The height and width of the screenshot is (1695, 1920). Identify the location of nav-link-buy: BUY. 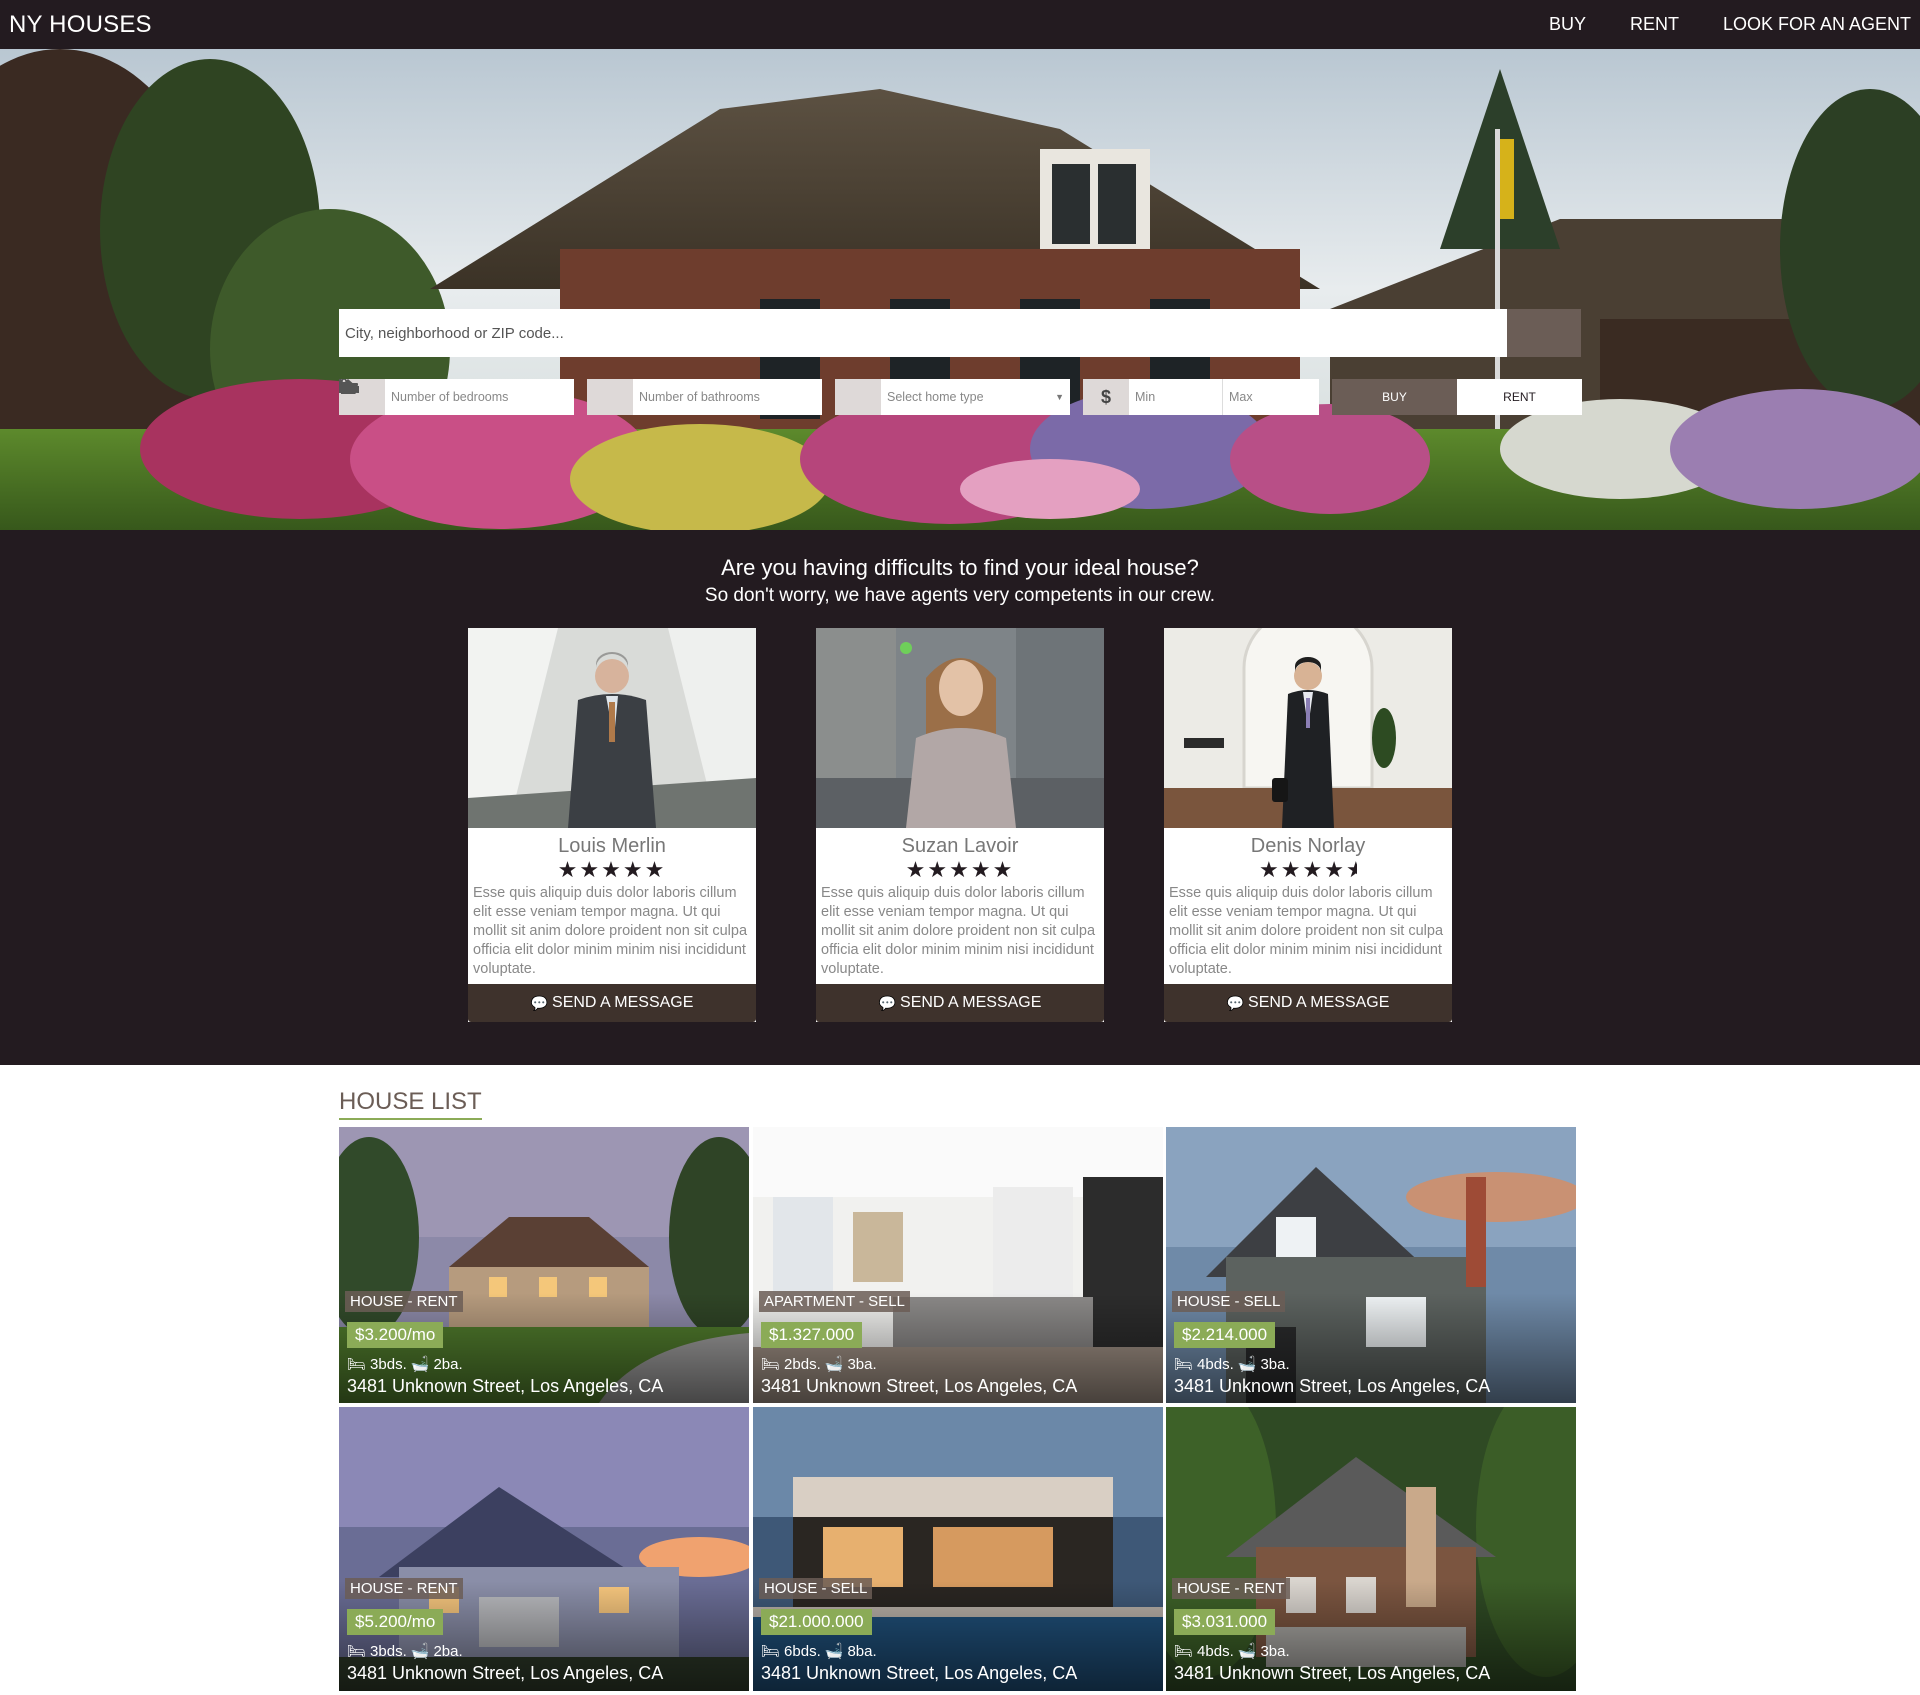
(1567, 24).